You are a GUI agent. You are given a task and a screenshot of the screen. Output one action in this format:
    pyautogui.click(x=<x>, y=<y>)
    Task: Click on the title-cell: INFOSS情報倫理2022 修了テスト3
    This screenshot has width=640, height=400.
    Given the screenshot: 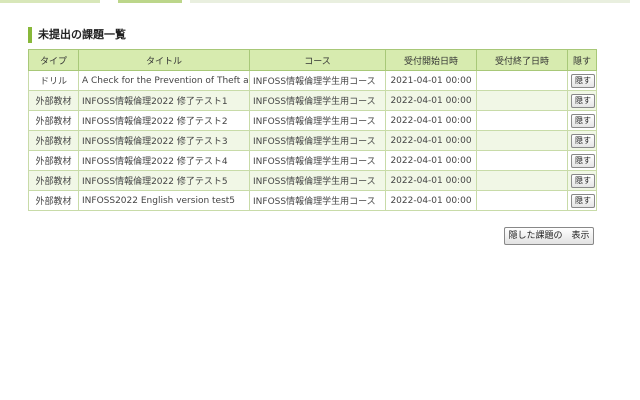 What is the action you would take?
    pyautogui.click(x=164, y=140)
    